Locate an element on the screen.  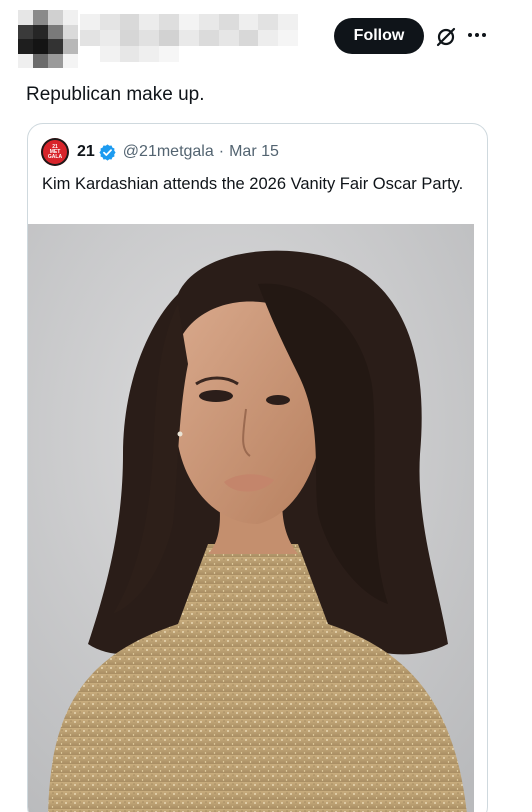
blurred-avatar is located at coordinates (48, 39).